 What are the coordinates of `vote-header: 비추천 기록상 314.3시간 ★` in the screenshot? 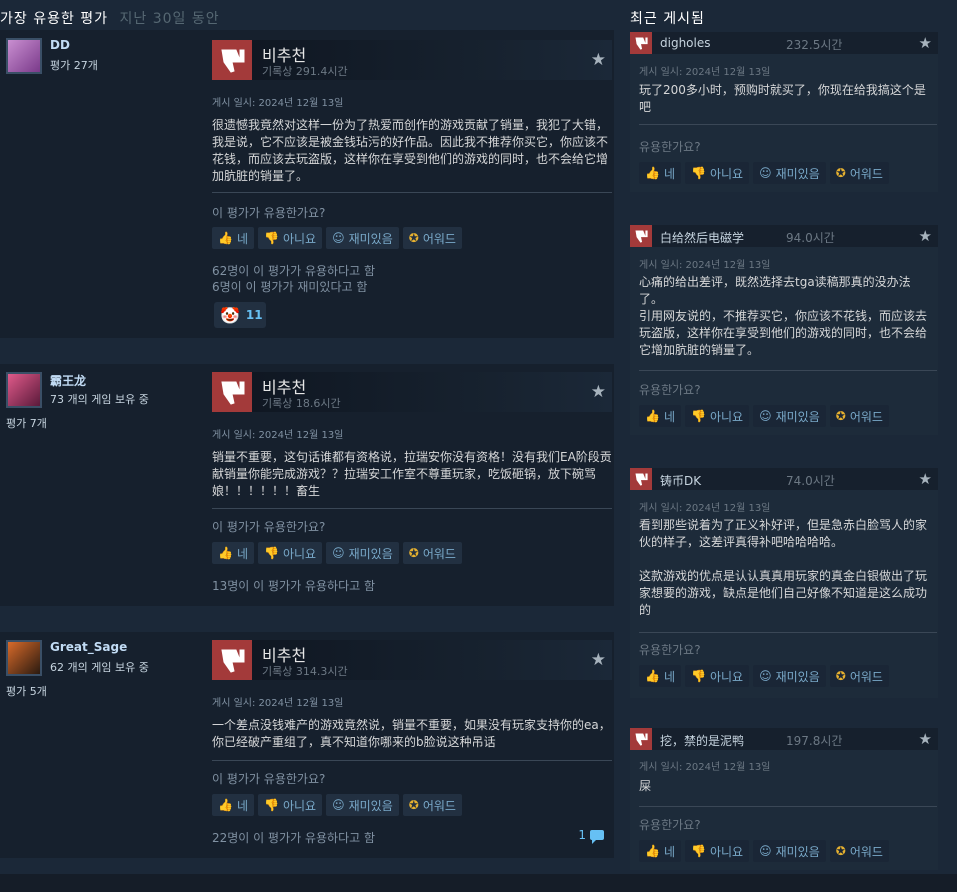 It's located at (412, 660).